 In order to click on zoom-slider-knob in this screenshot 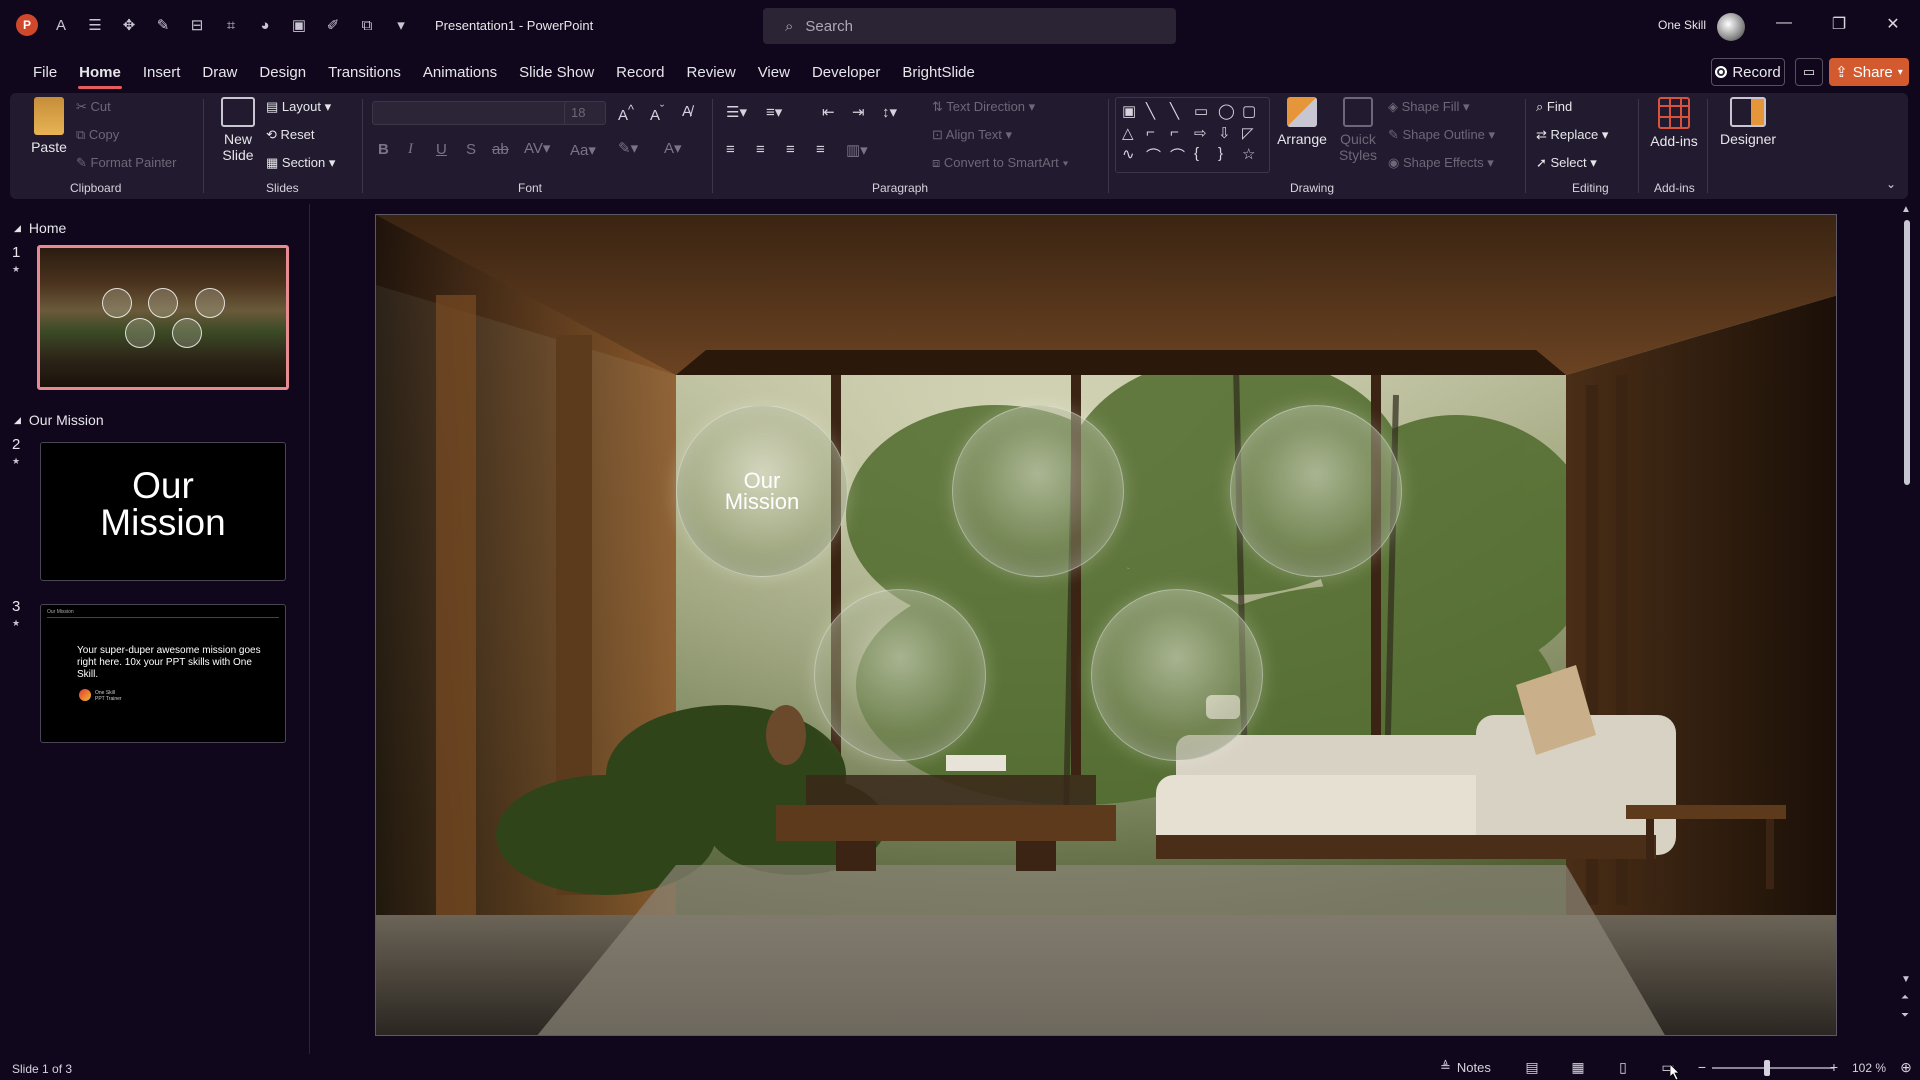, I will do `click(1767, 1068)`.